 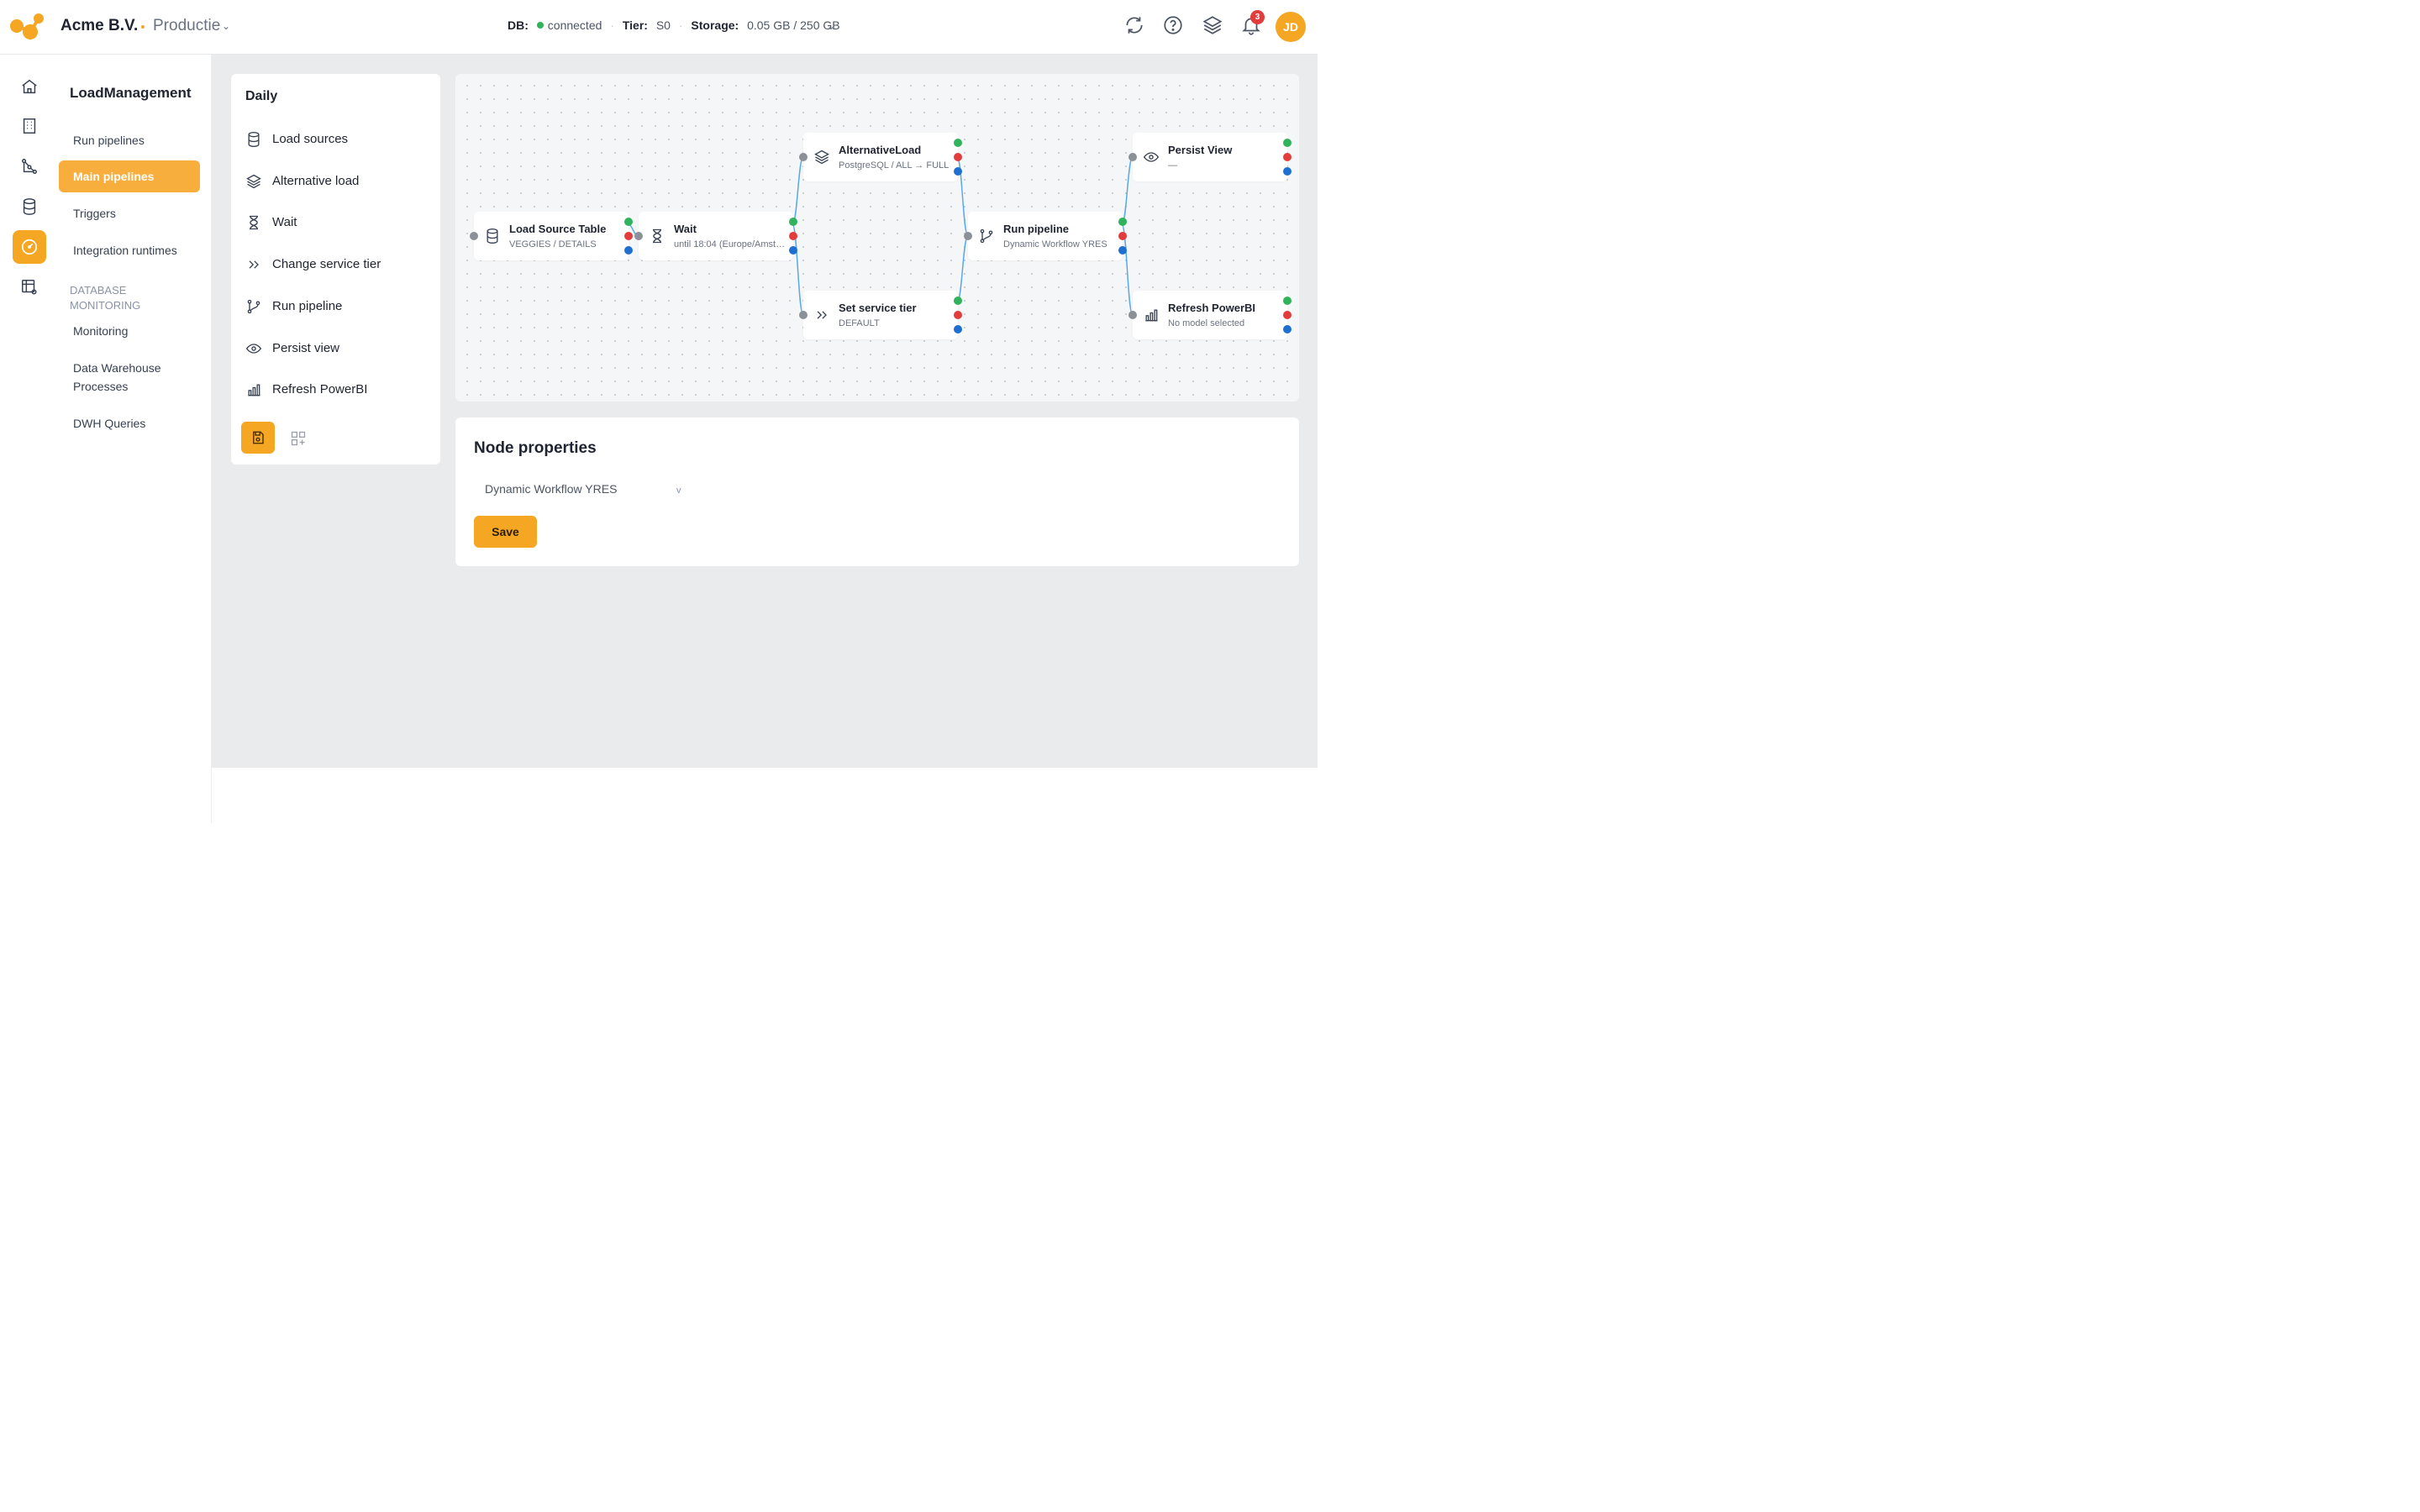 I want to click on node-title: Load Source Table, so click(x=558, y=229).